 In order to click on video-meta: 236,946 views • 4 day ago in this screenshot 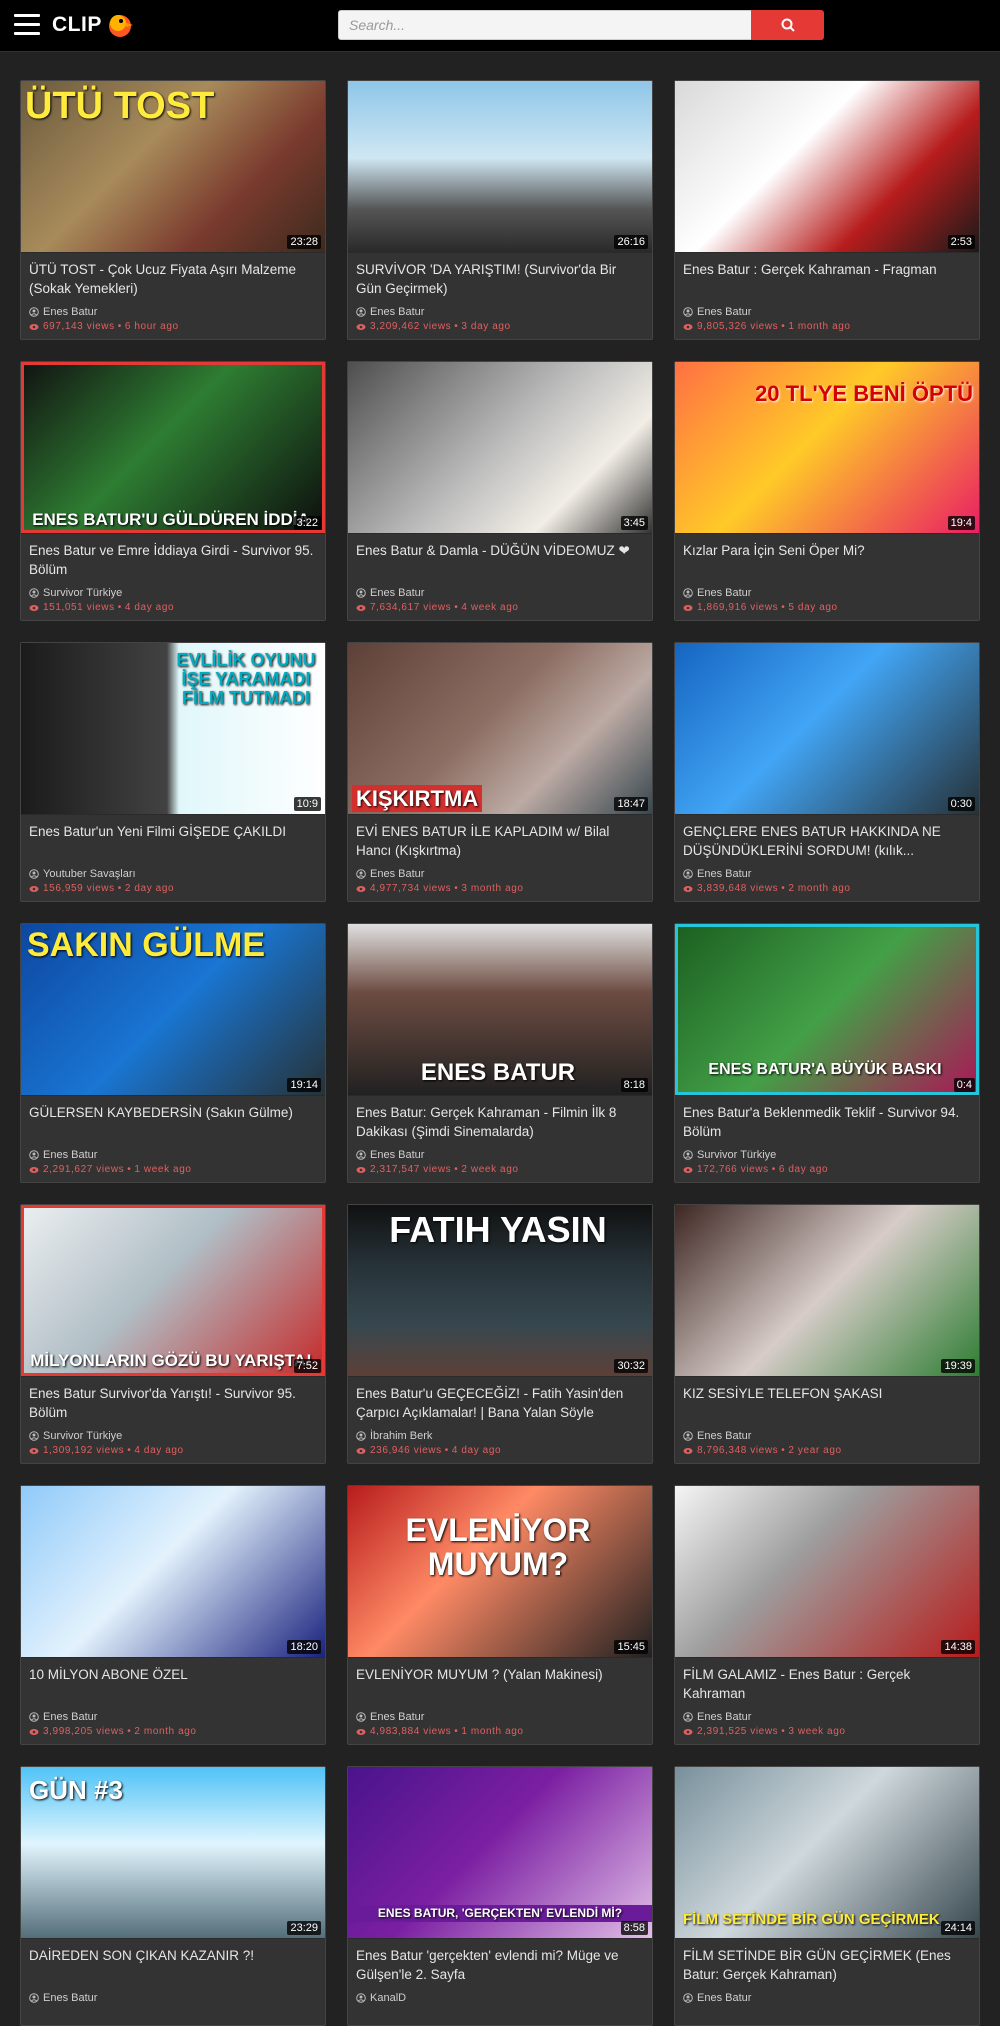, I will do `click(428, 1450)`.